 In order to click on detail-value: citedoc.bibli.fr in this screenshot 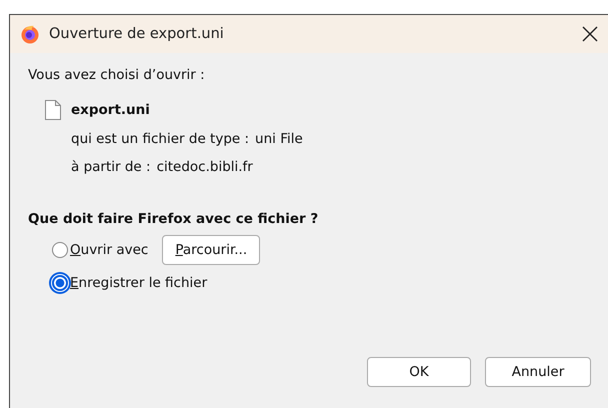, I will do `click(204, 167)`.